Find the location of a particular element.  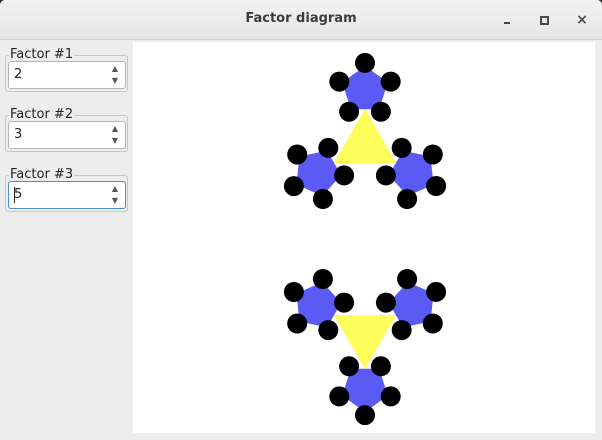

factor-group-3: Factor #3 ▲ ▼ is located at coordinates (66, 189).